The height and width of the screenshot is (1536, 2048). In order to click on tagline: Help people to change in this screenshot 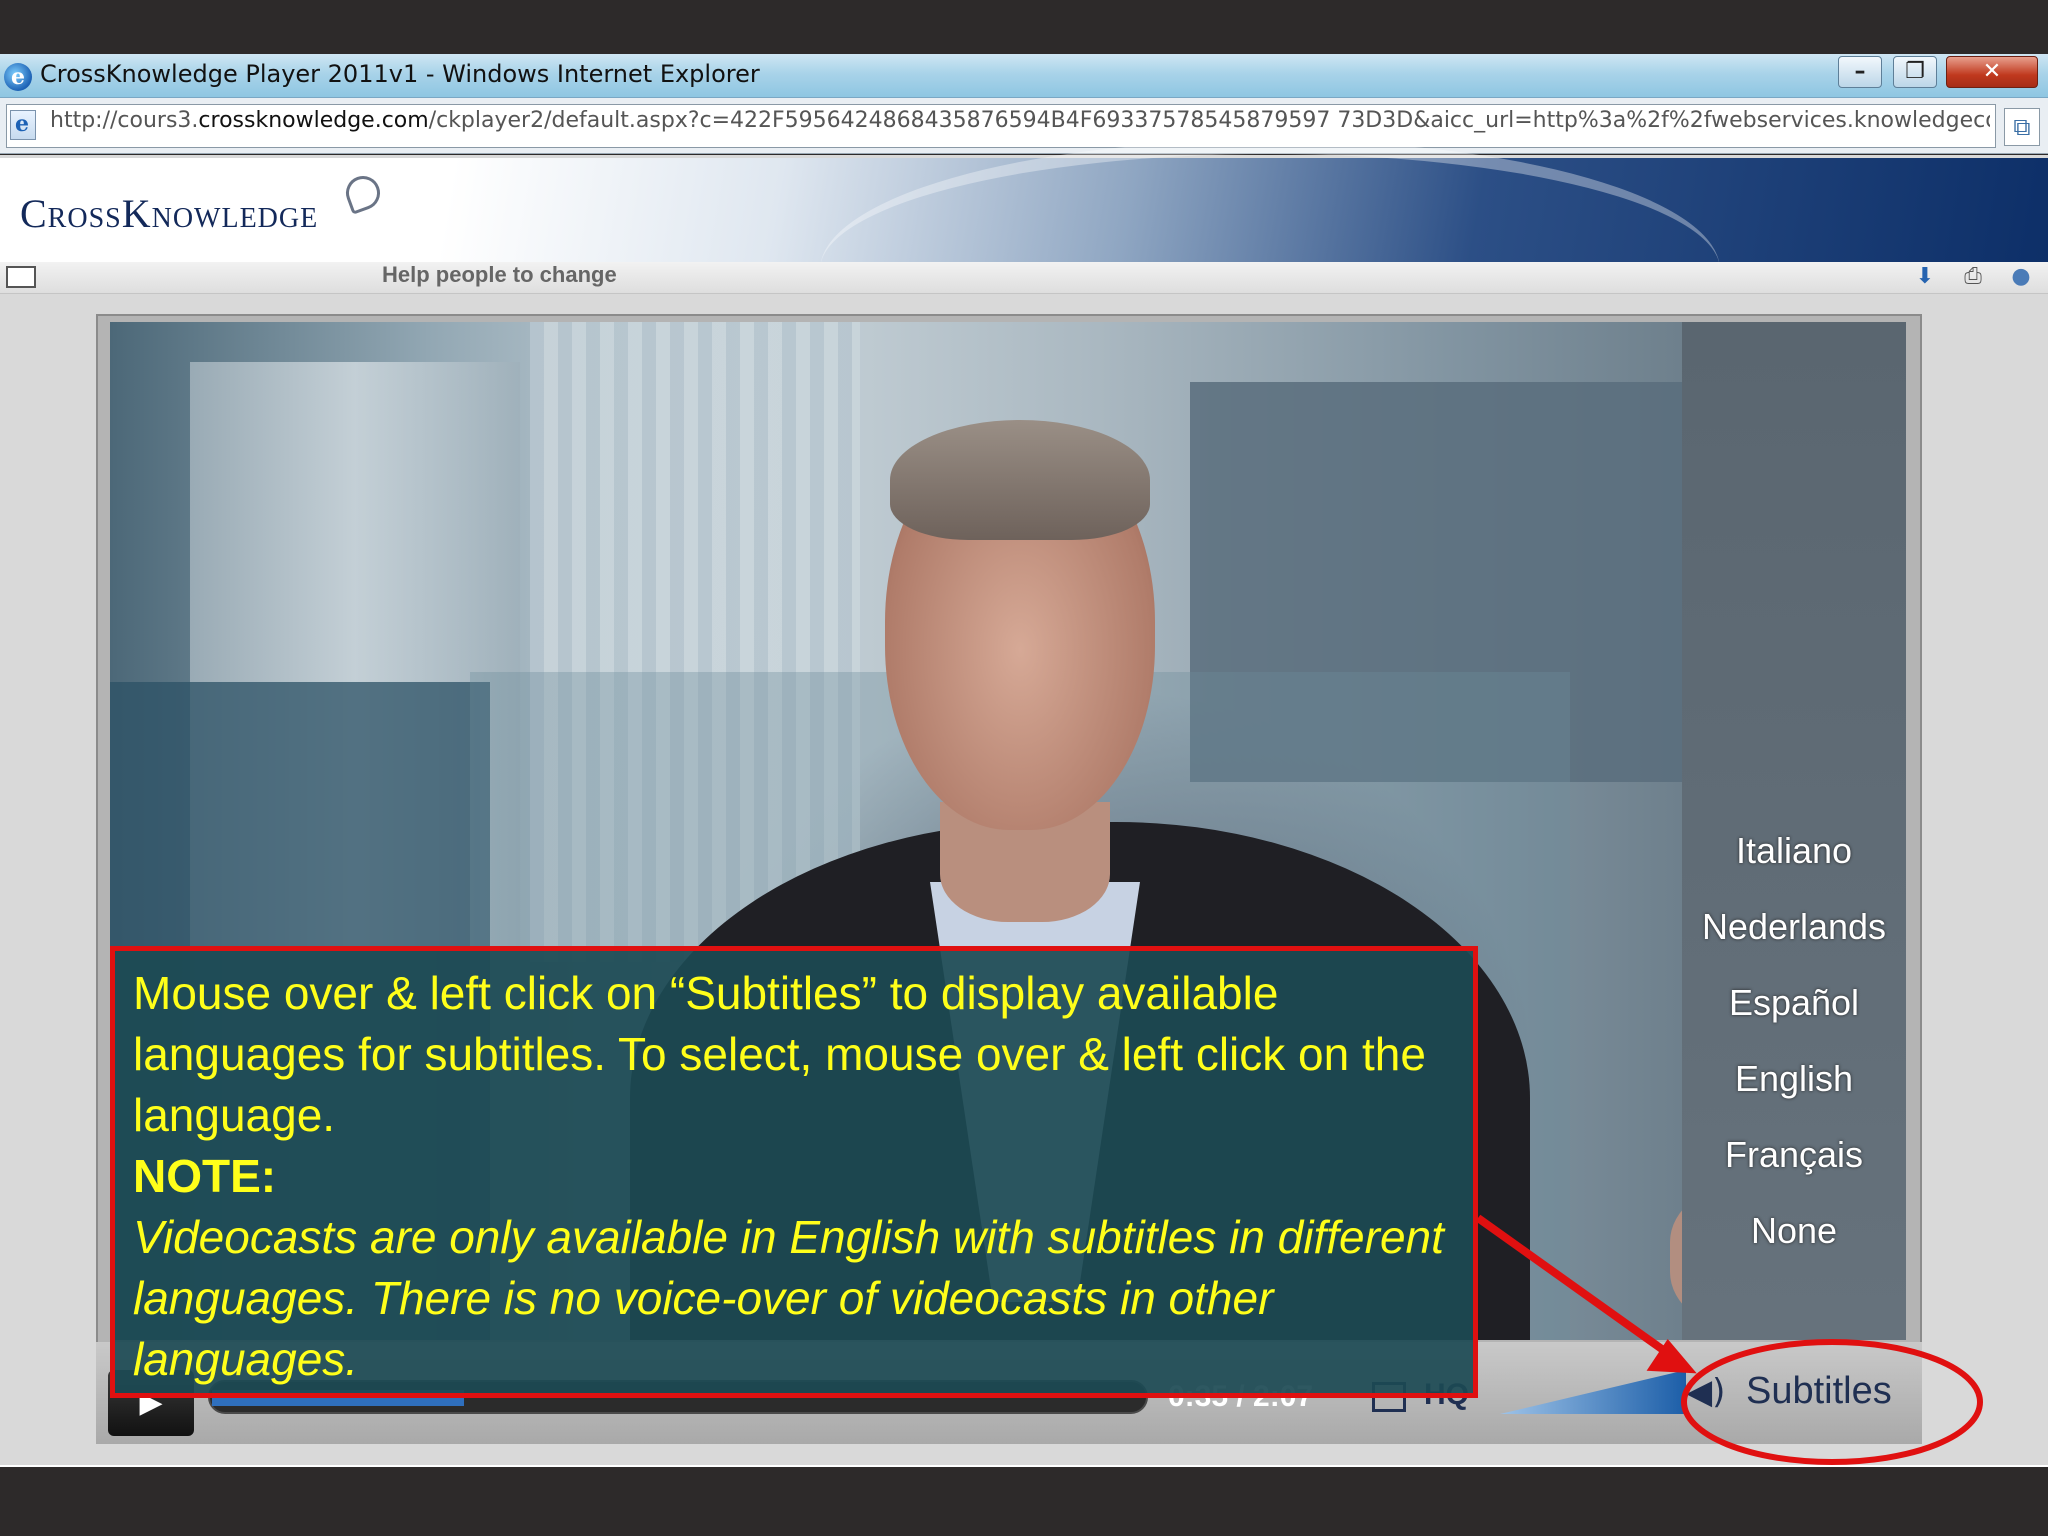, I will do `click(499, 274)`.